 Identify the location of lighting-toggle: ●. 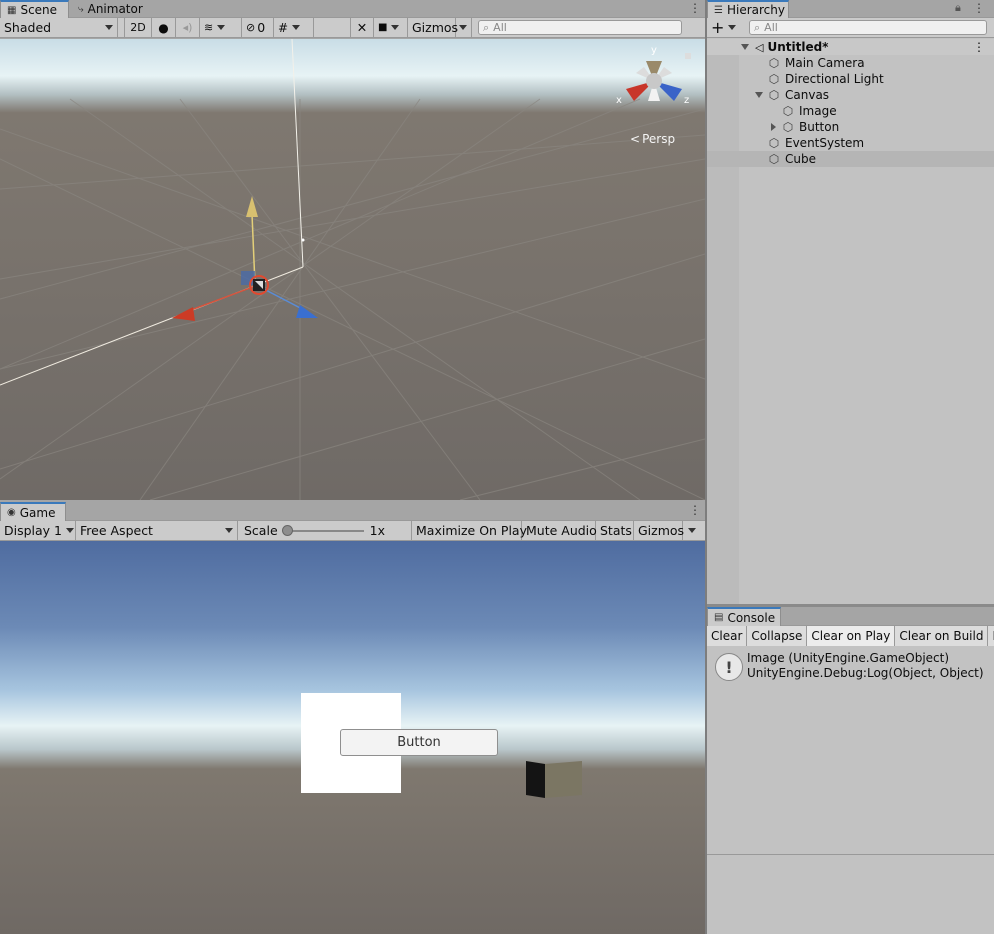
(164, 28).